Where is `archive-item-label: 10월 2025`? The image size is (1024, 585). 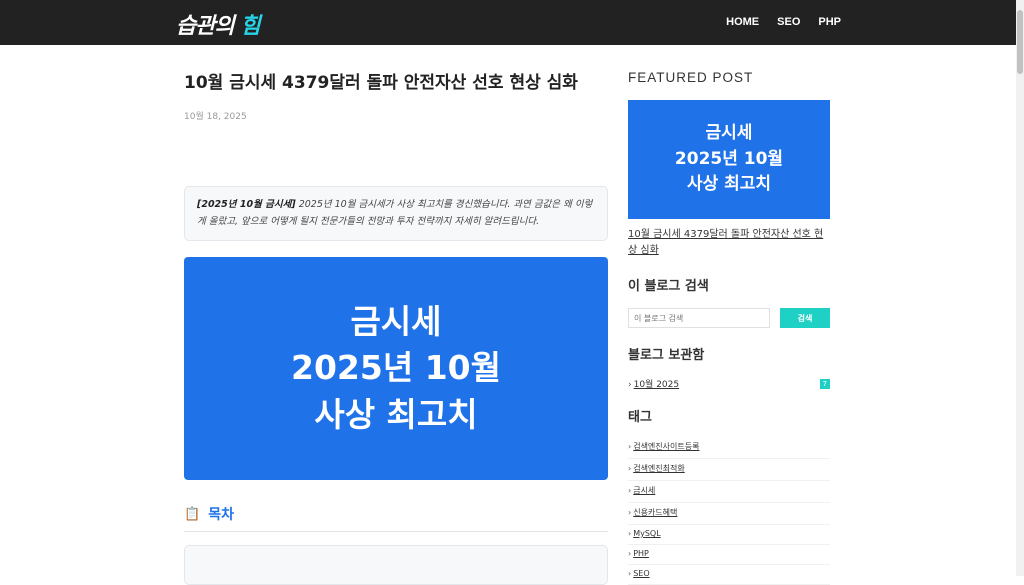 archive-item-label: 10월 2025 is located at coordinates (657, 385).